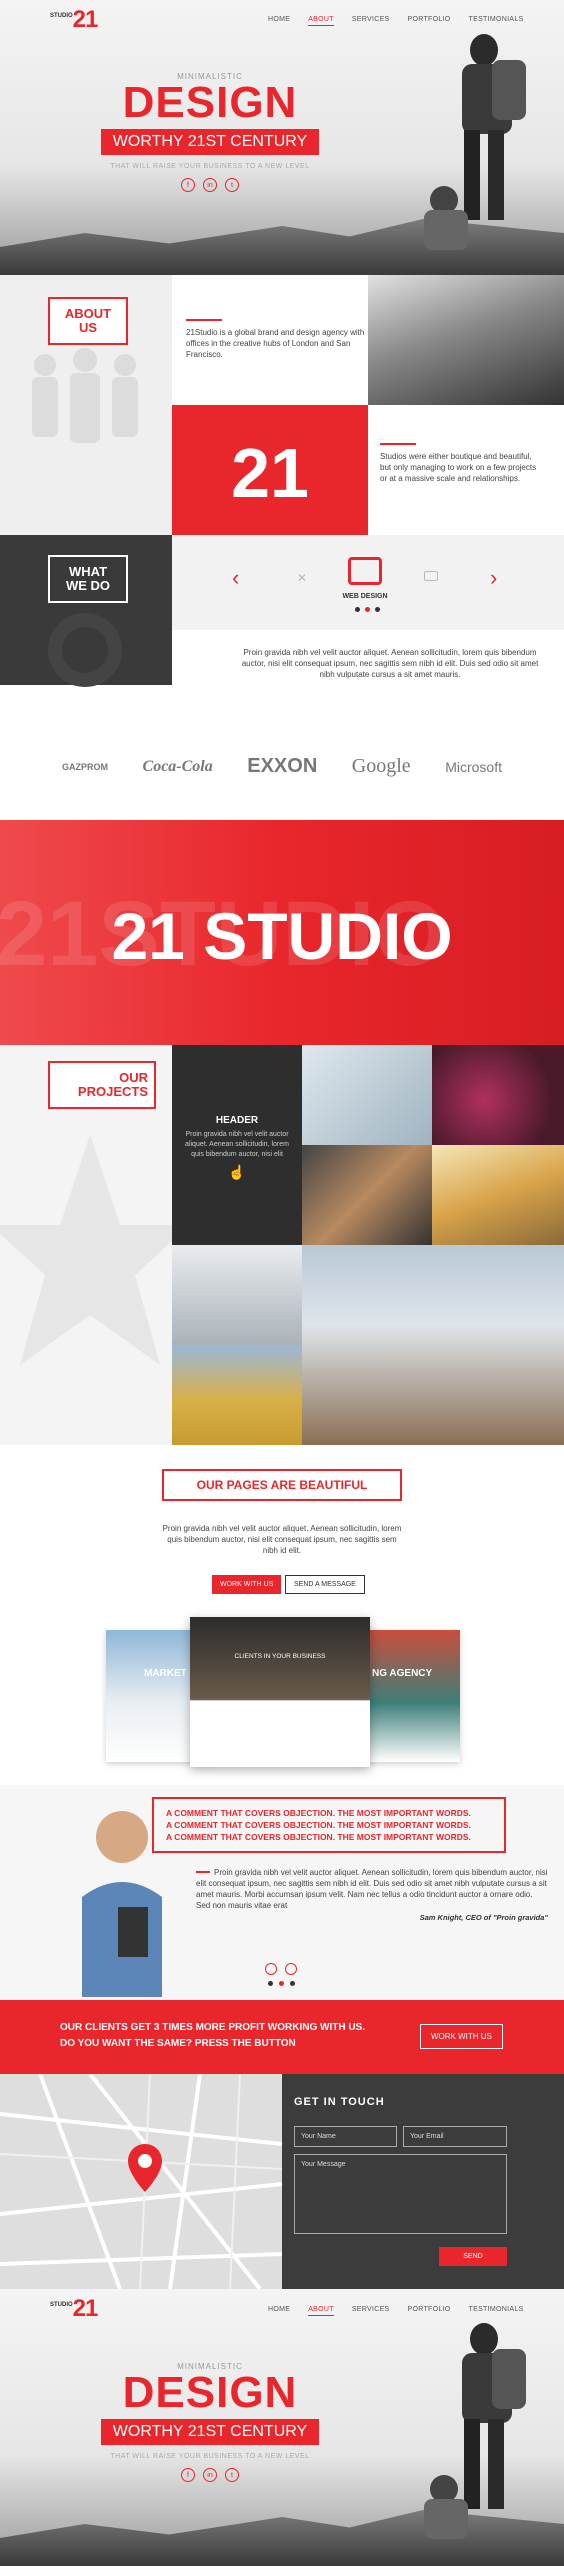  What do you see at coordinates (400, 2194) in the screenshot?
I see `message-field: Your Message` at bounding box center [400, 2194].